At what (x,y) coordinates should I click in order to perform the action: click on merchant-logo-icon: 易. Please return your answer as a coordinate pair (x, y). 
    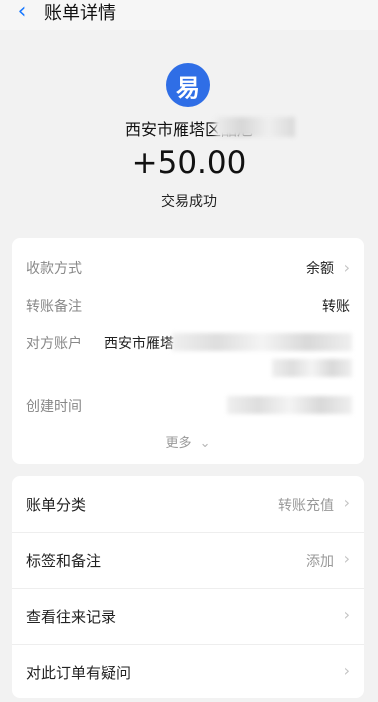
    Looking at the image, I should click on (188, 85).